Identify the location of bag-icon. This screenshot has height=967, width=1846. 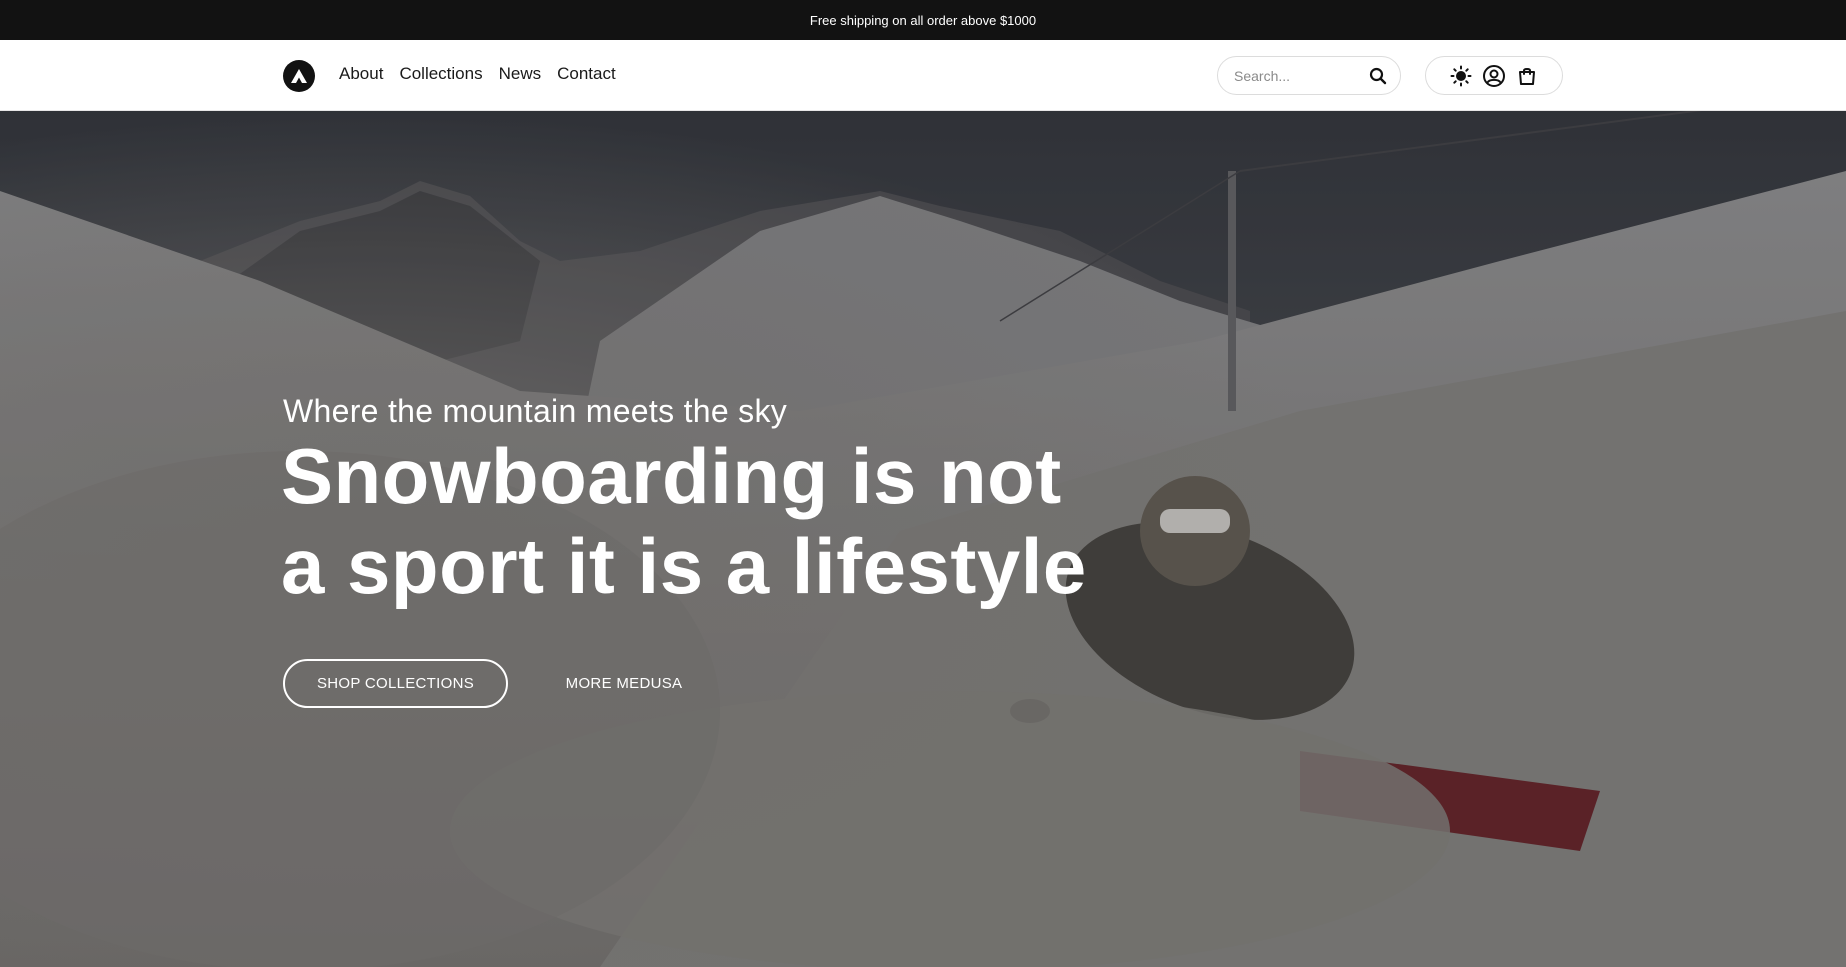
(1527, 76).